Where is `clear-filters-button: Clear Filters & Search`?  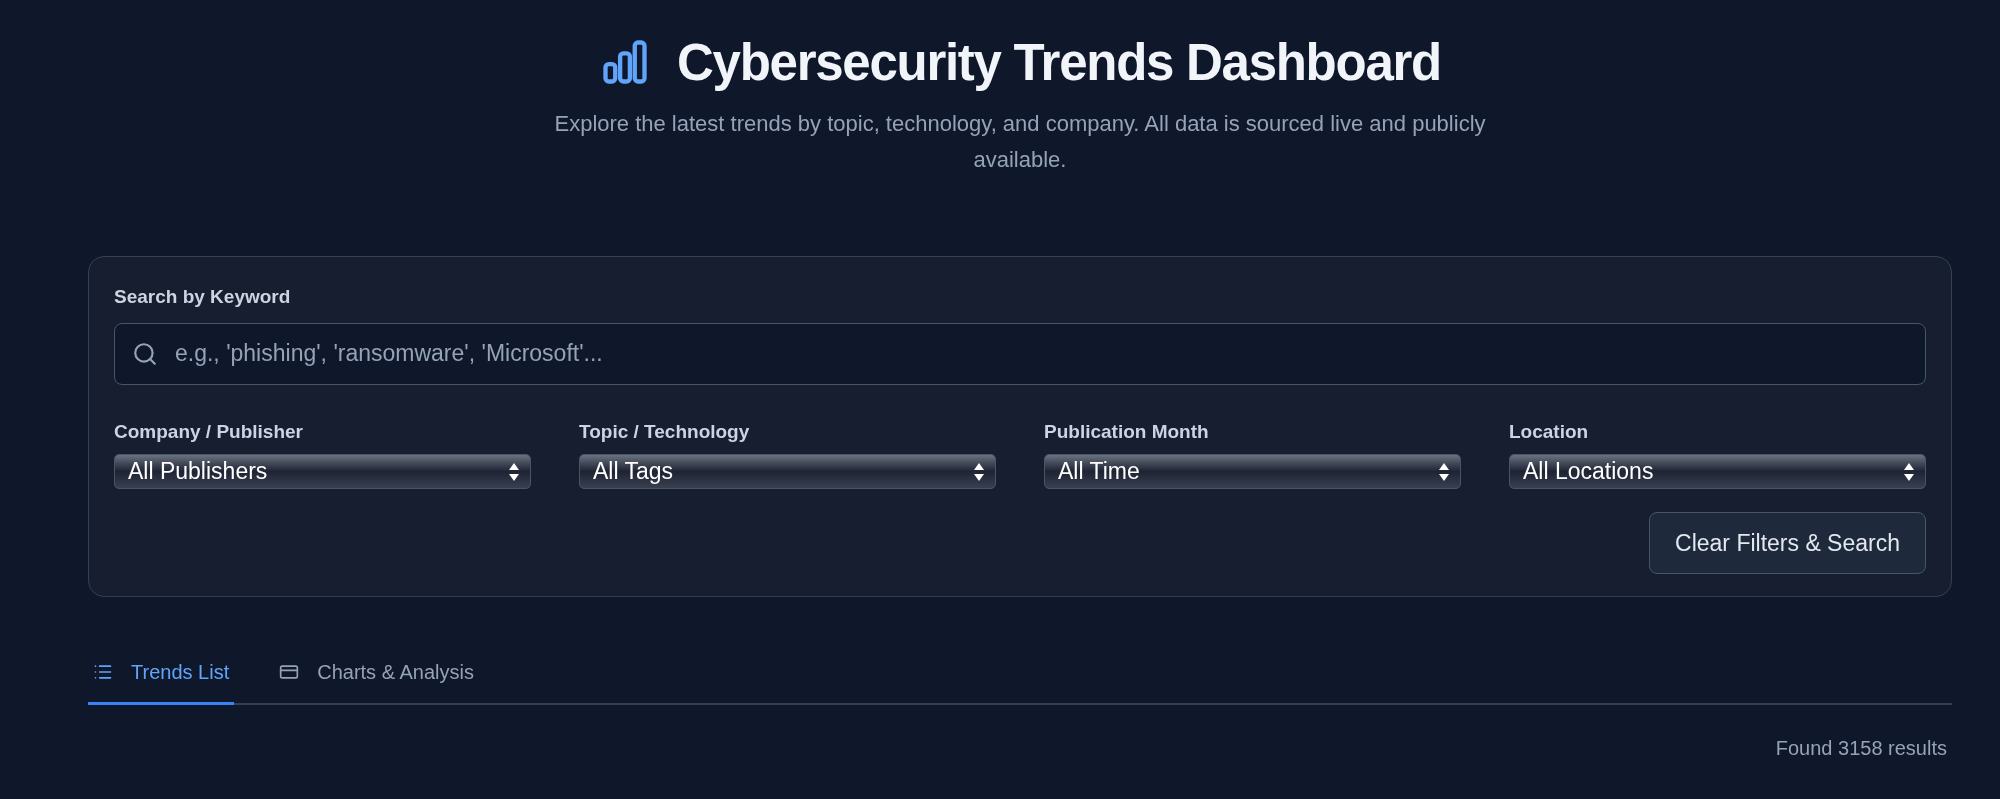 clear-filters-button: Clear Filters & Search is located at coordinates (1787, 543).